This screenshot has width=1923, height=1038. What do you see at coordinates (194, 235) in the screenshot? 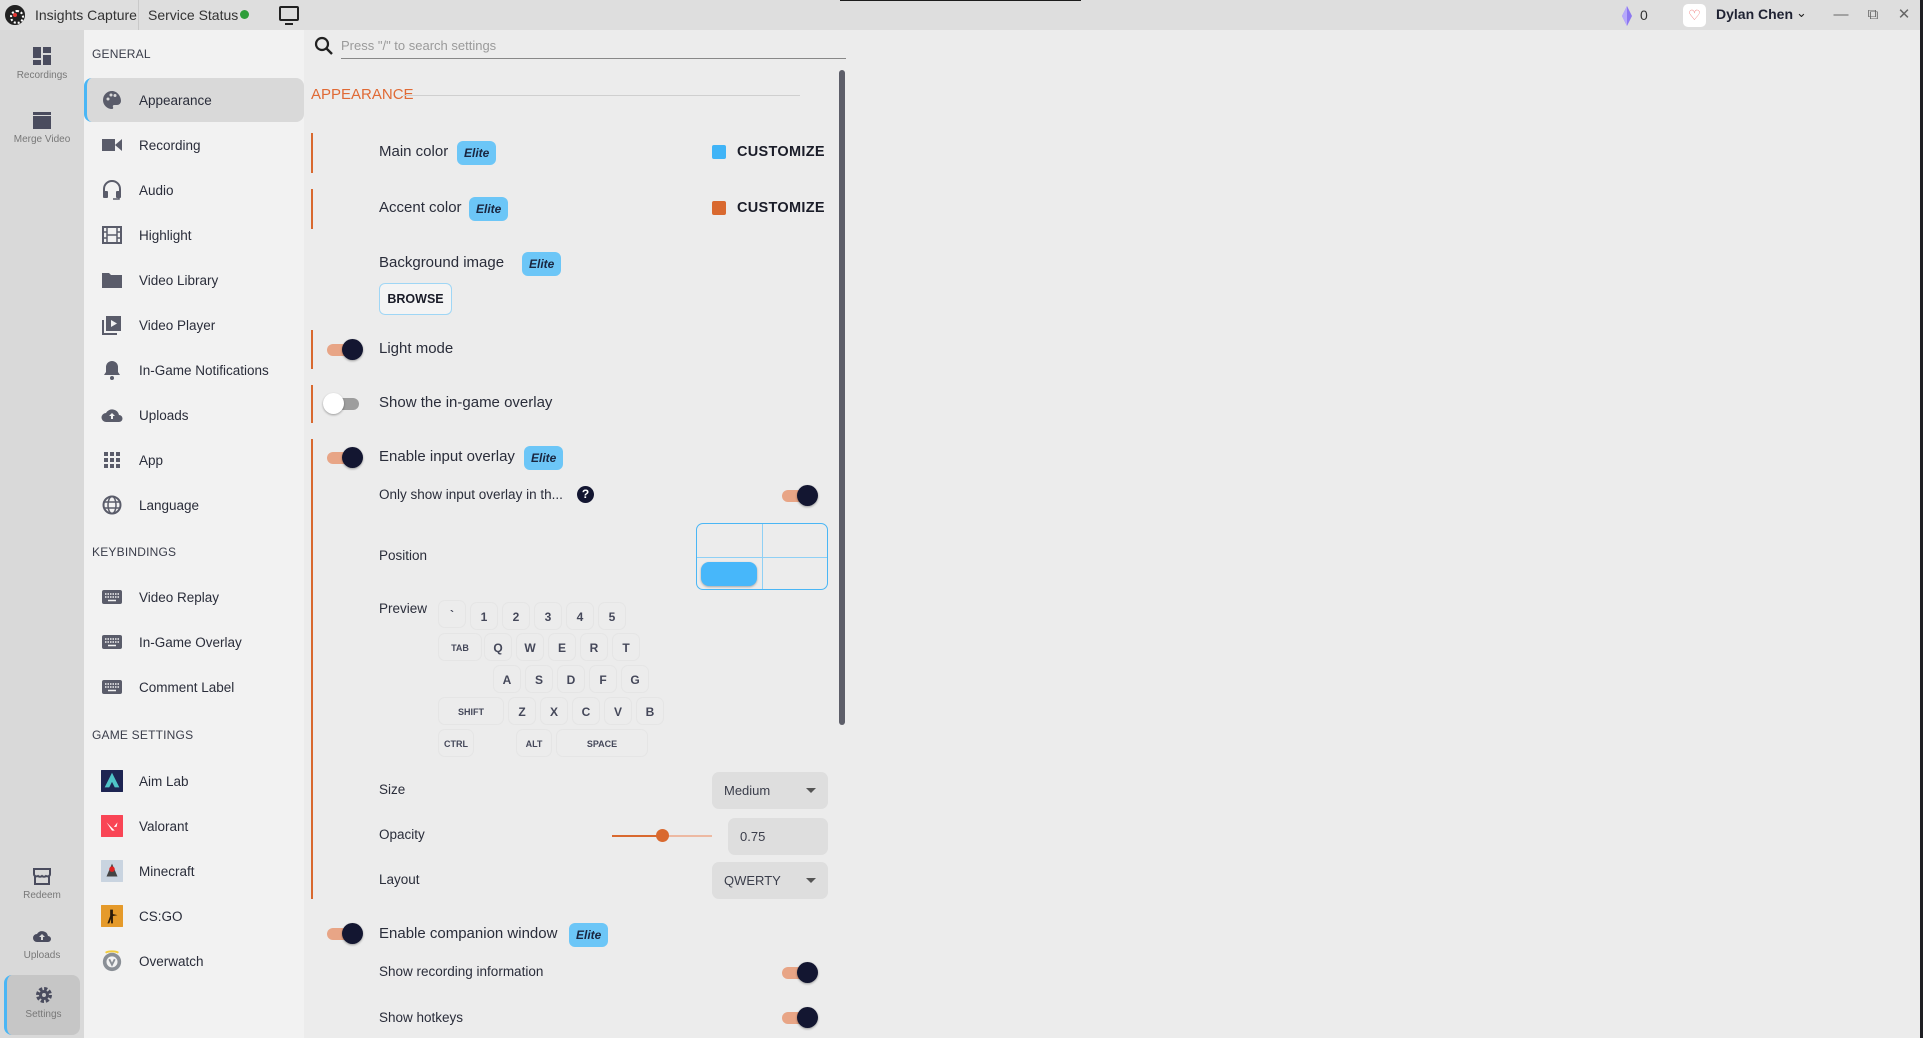
I see `sidebar-item-highlight: Highlight` at bounding box center [194, 235].